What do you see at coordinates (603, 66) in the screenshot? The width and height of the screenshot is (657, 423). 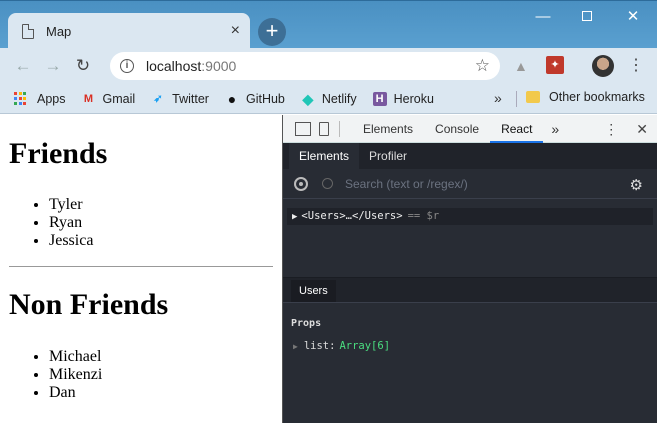 I see `profile-avatar` at bounding box center [603, 66].